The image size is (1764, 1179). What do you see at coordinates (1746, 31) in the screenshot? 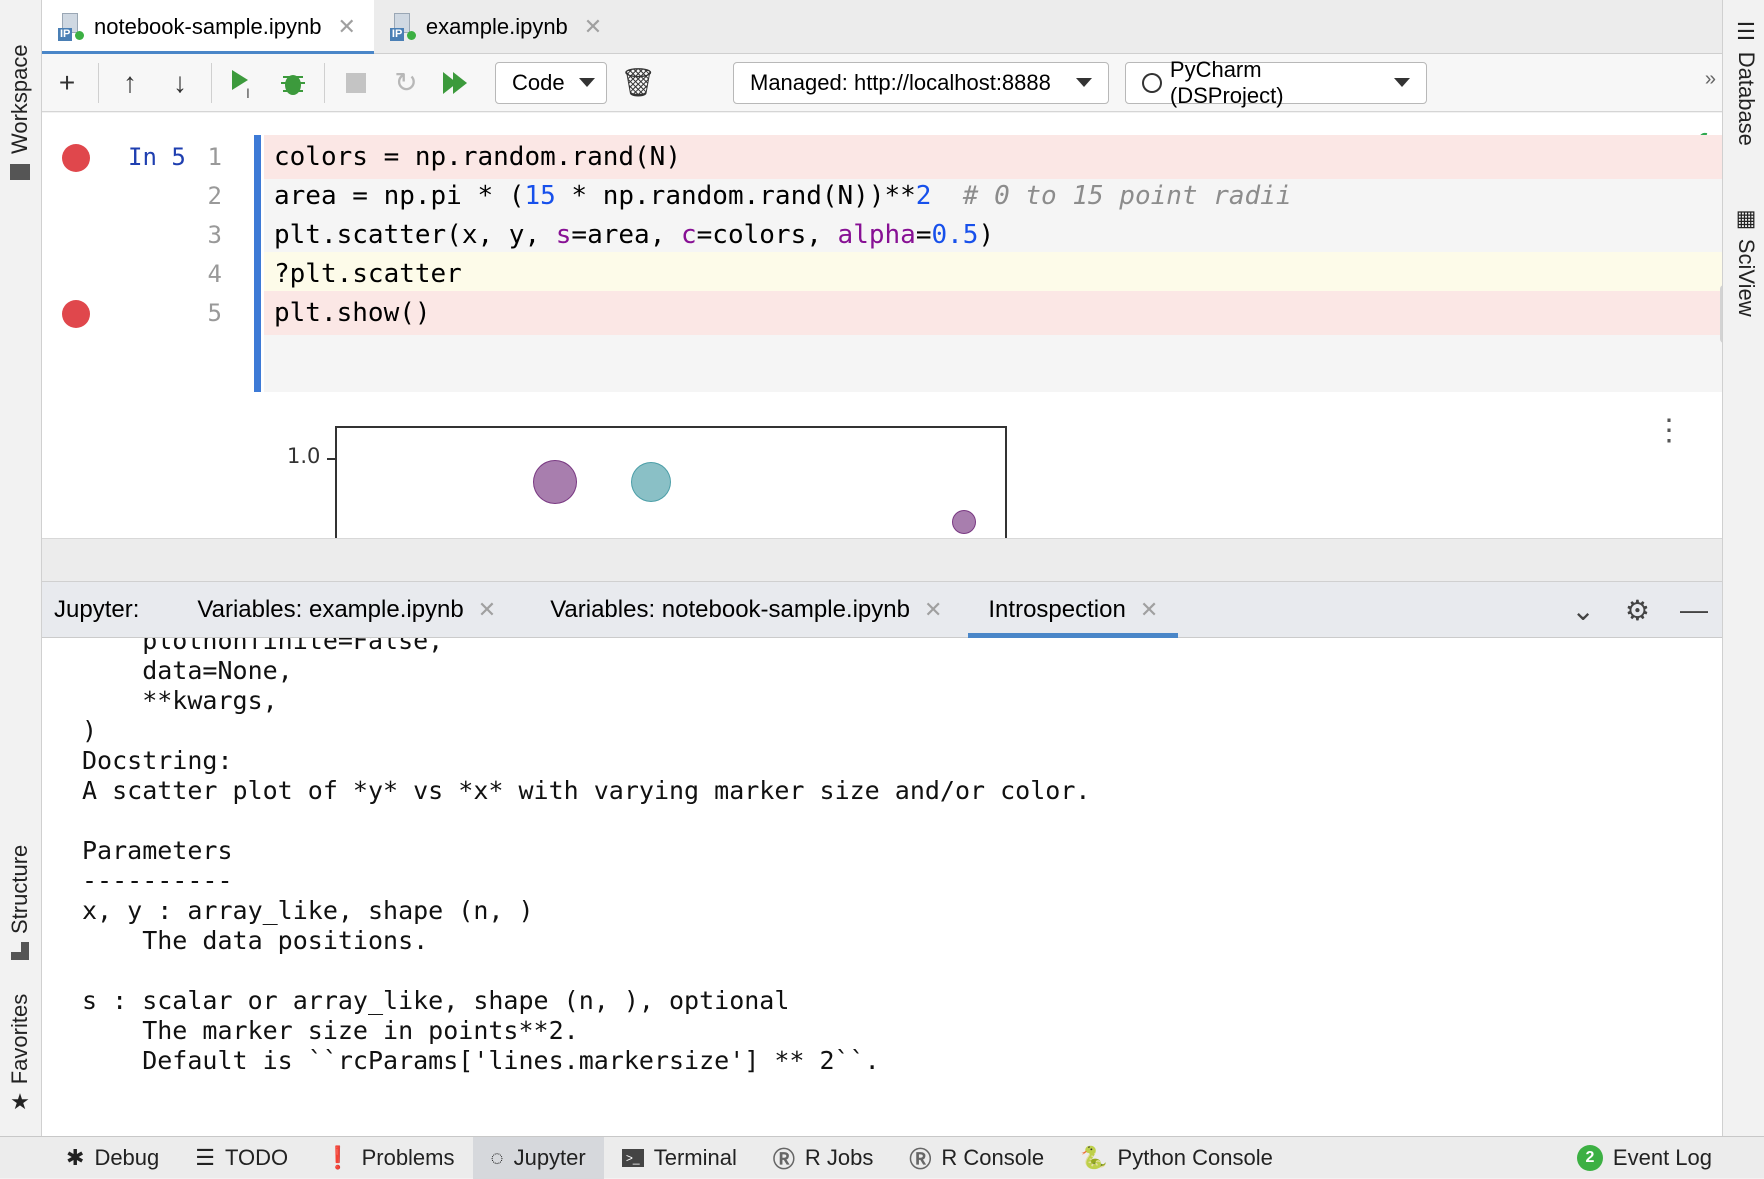
I see `database-icon: ☰` at bounding box center [1746, 31].